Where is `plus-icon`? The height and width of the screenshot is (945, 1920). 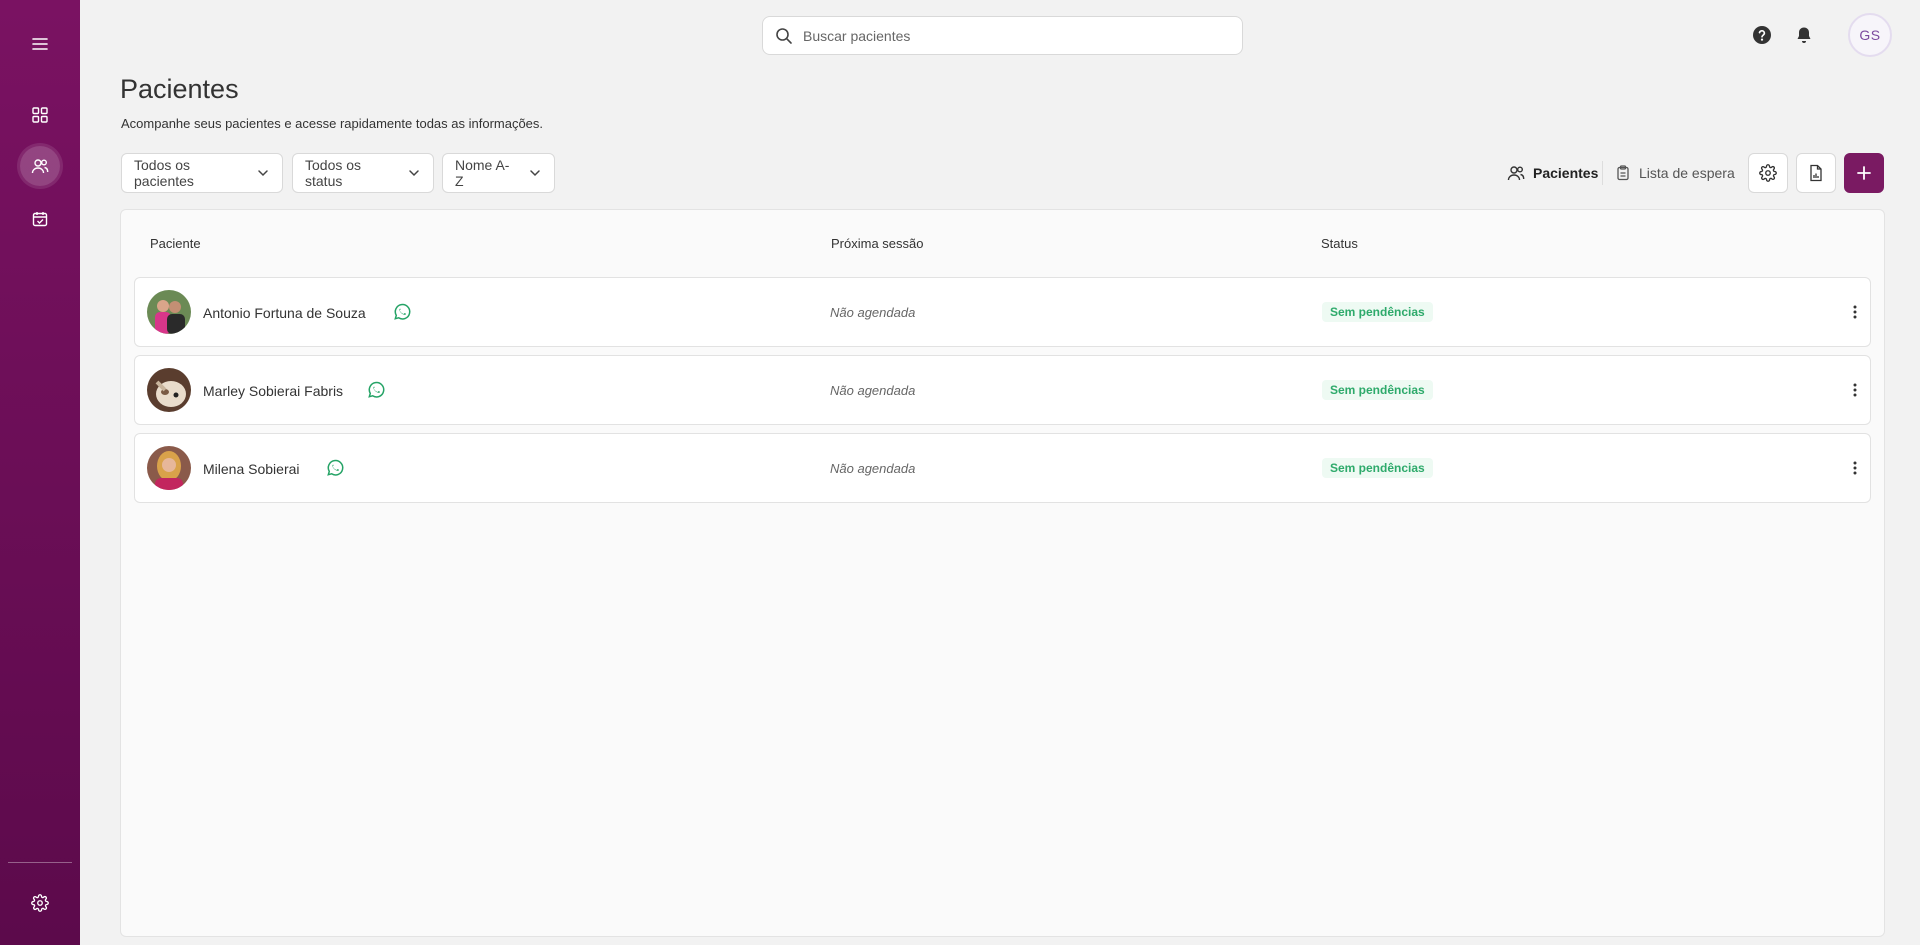
plus-icon is located at coordinates (1864, 173).